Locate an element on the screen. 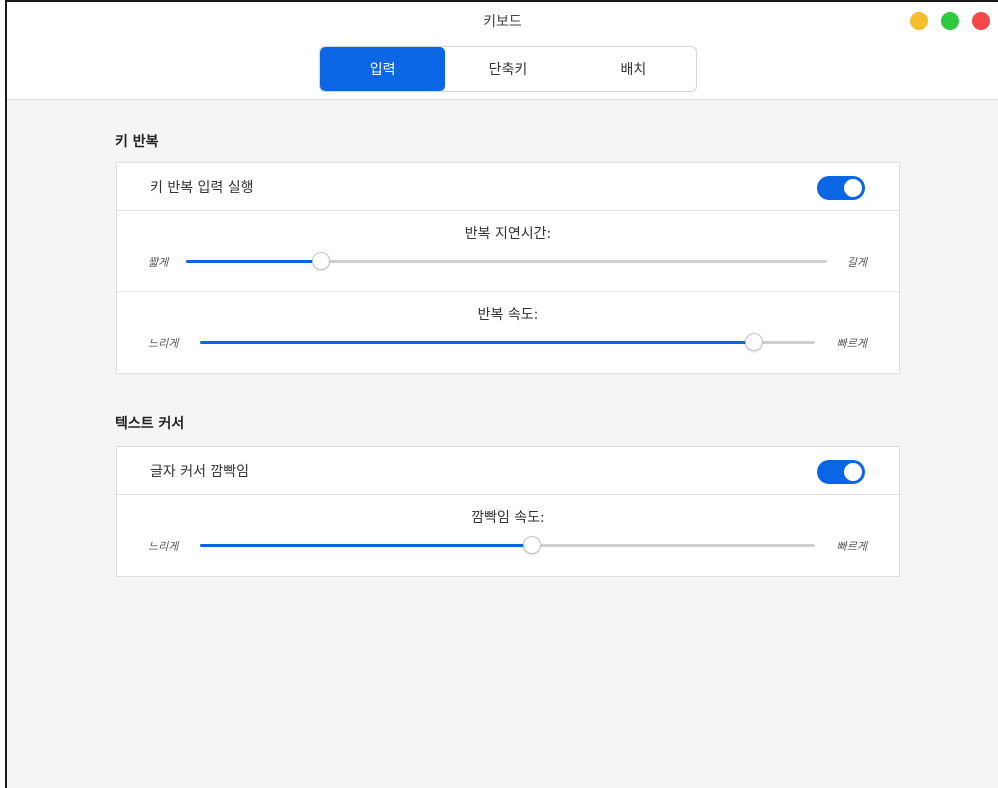 The height and width of the screenshot is (788, 998). tab-segmented-control: 입력 단축키 배치 is located at coordinates (508, 69).